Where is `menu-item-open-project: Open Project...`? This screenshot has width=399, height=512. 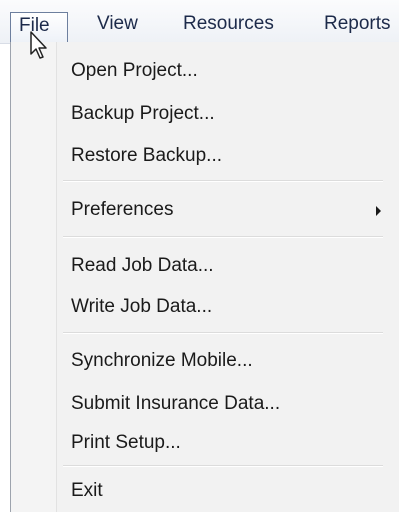
menu-item-open-project: Open Project... is located at coordinates (134, 71).